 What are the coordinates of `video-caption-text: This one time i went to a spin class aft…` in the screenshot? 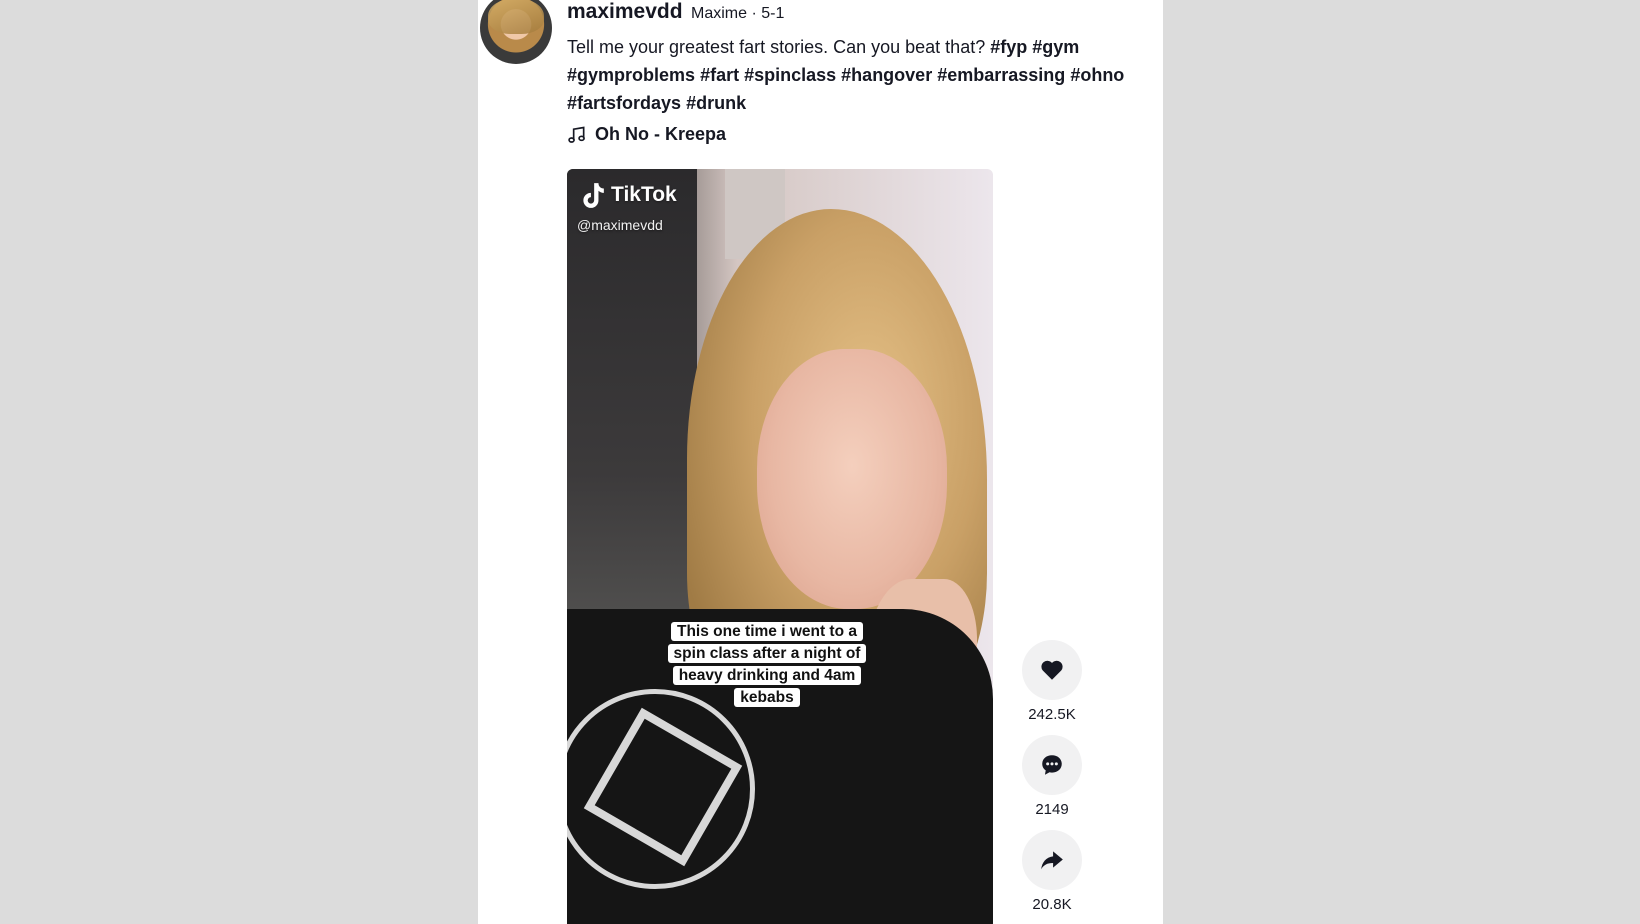 It's located at (767, 664).